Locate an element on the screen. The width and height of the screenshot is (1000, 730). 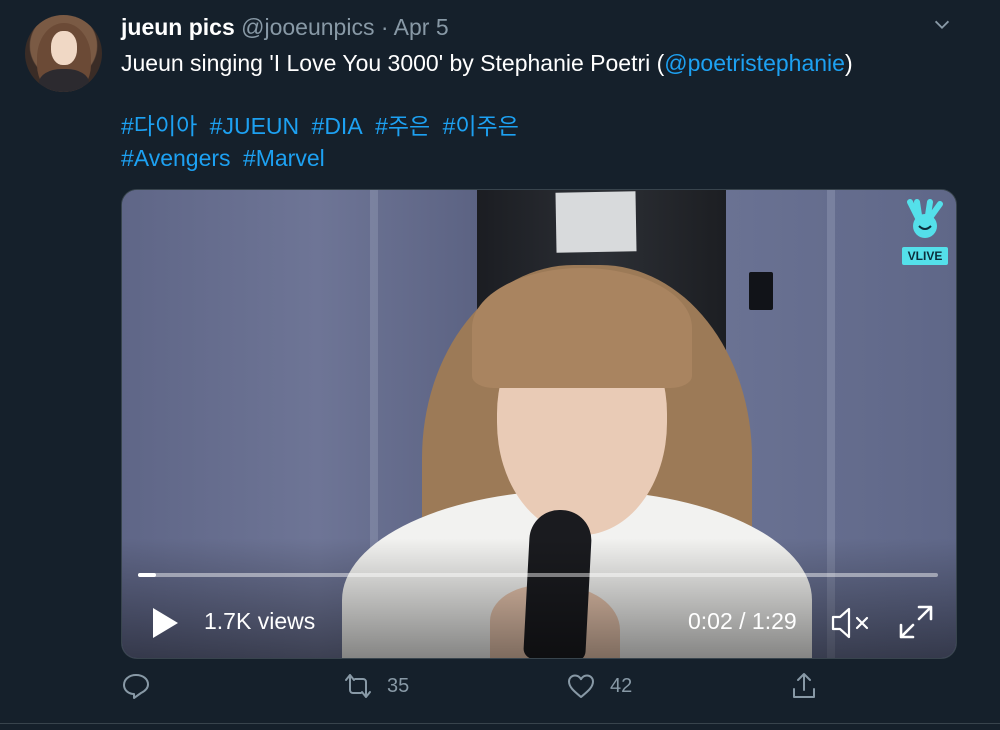
hashtag-link: #Avengers is located at coordinates (176, 158).